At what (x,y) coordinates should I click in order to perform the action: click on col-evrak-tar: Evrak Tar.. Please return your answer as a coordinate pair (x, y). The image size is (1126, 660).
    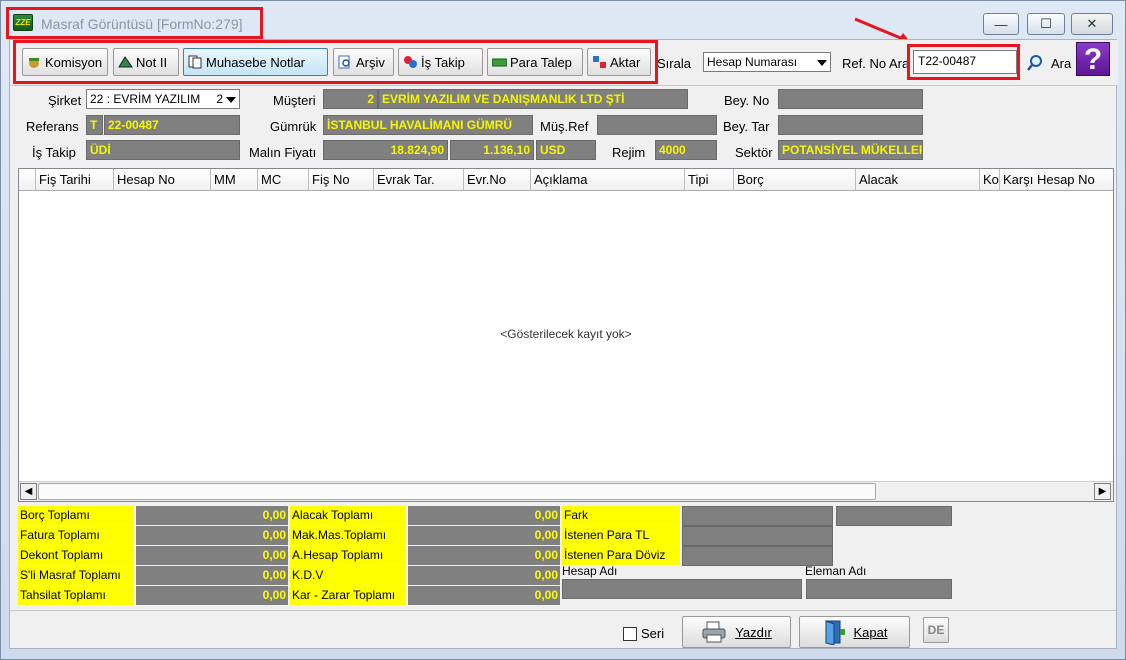
    Looking at the image, I should click on (419, 180).